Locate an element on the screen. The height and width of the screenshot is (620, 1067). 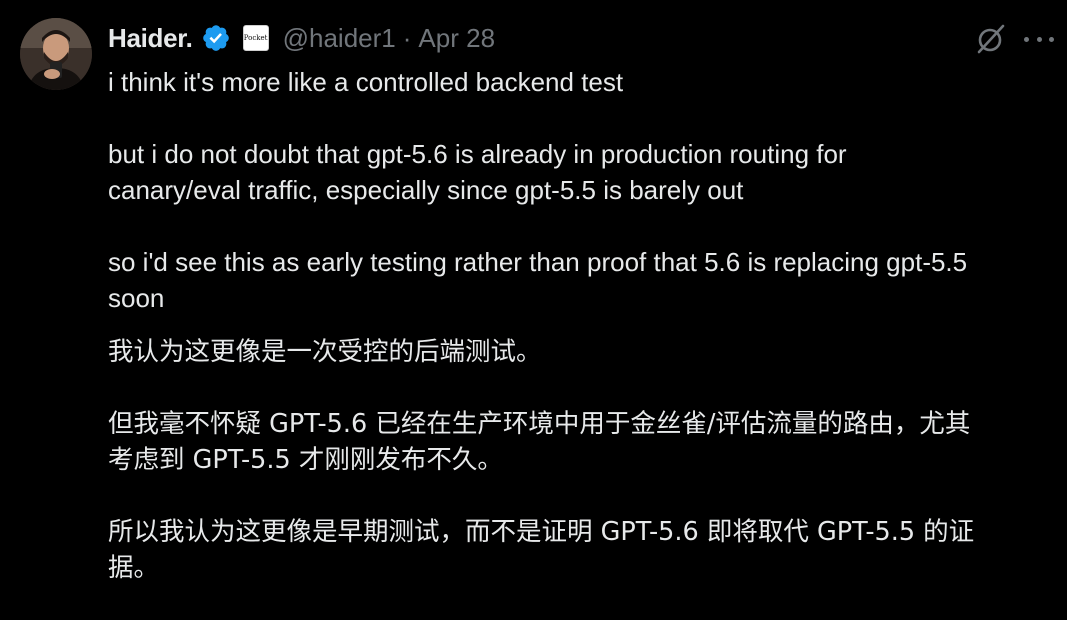
author-handle: @haider1 is located at coordinates (339, 38).